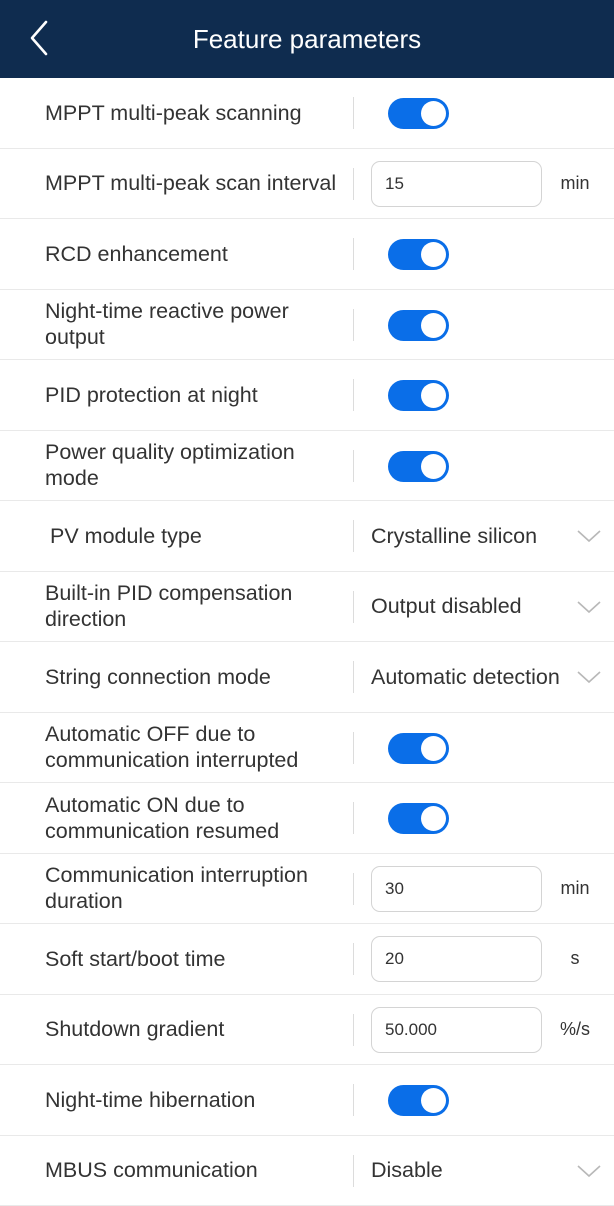  Describe the element at coordinates (195, 1100) in the screenshot. I see `setting-label: Night-time hibernation` at that location.